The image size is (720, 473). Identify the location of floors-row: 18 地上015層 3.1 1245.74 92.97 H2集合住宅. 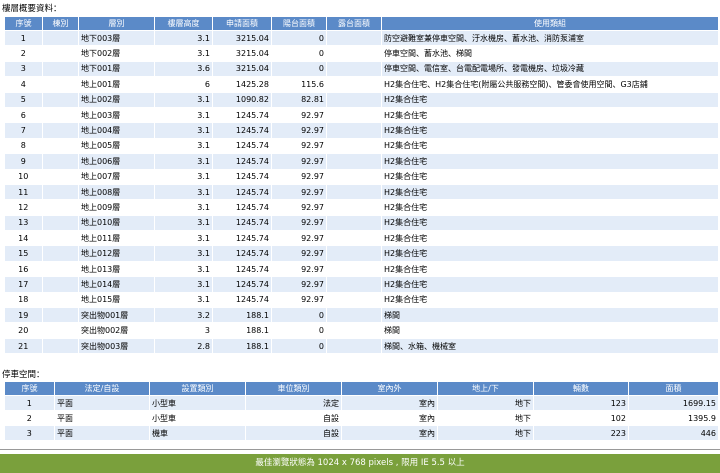
(361, 300).